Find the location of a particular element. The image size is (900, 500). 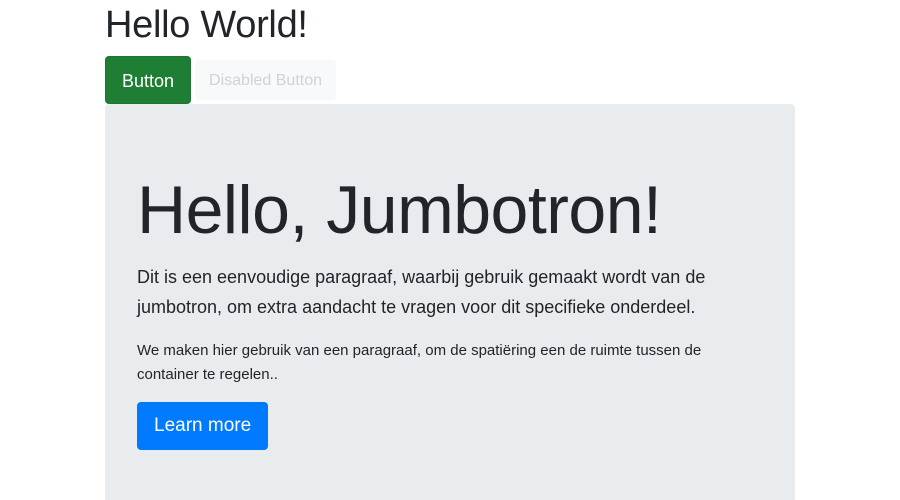

button-row: Button Disabled Button is located at coordinates (221, 80).